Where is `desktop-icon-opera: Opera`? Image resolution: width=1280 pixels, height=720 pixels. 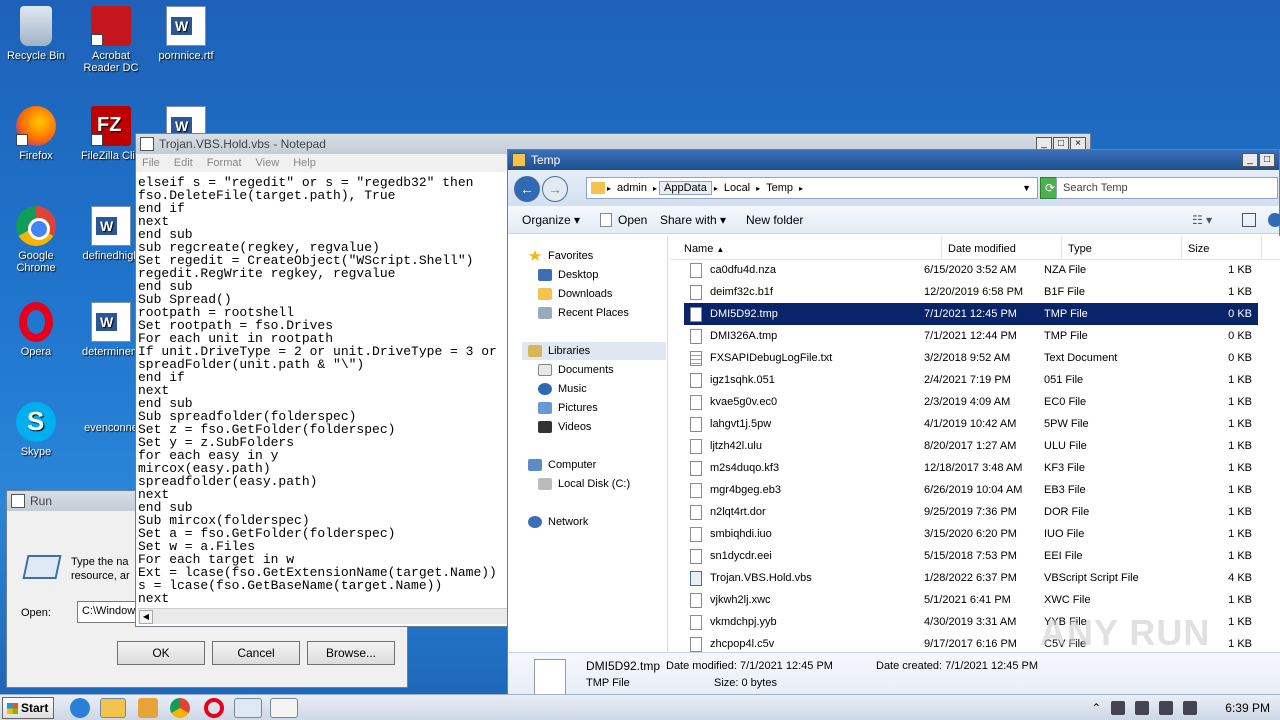 desktop-icon-opera: Opera is located at coordinates (37, 330).